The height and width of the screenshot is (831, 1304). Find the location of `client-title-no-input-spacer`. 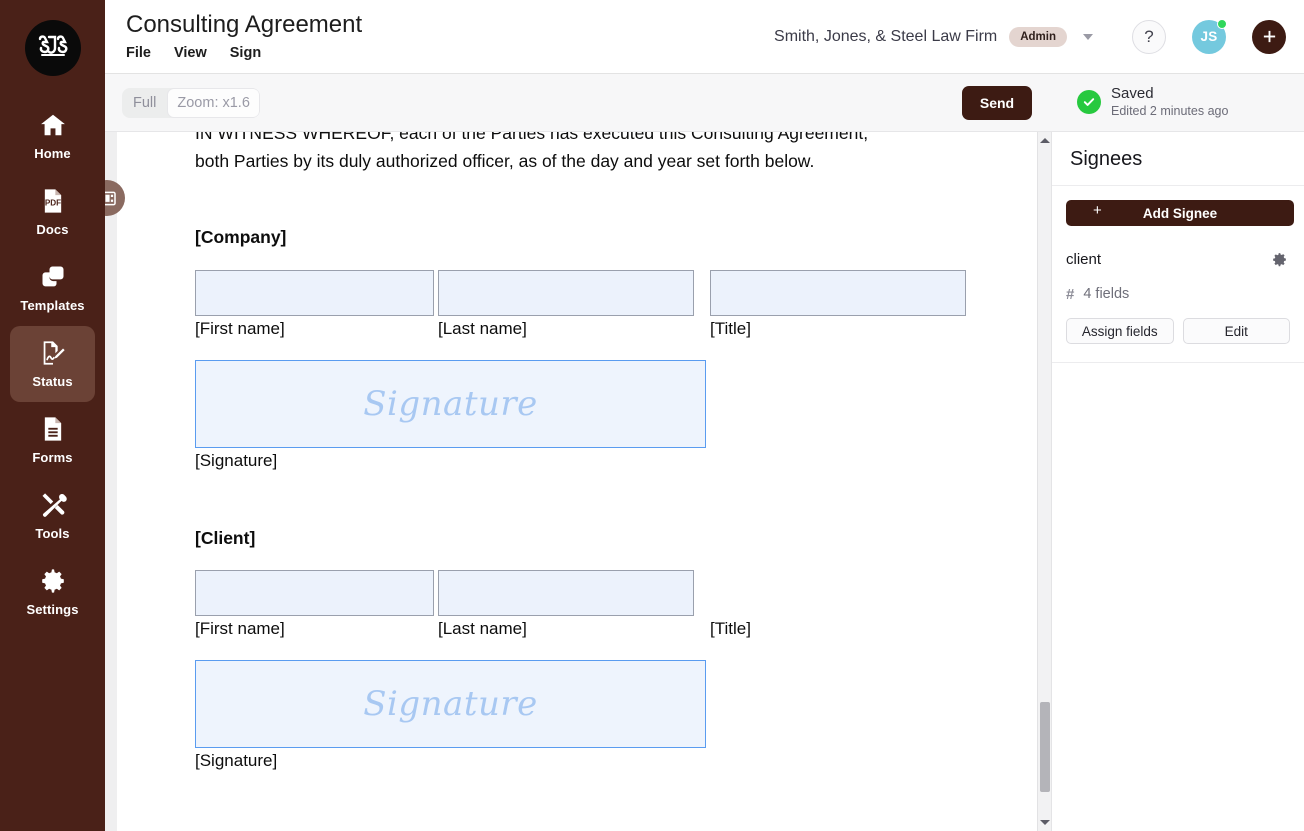

client-title-no-input-spacer is located at coordinates (840, 593).